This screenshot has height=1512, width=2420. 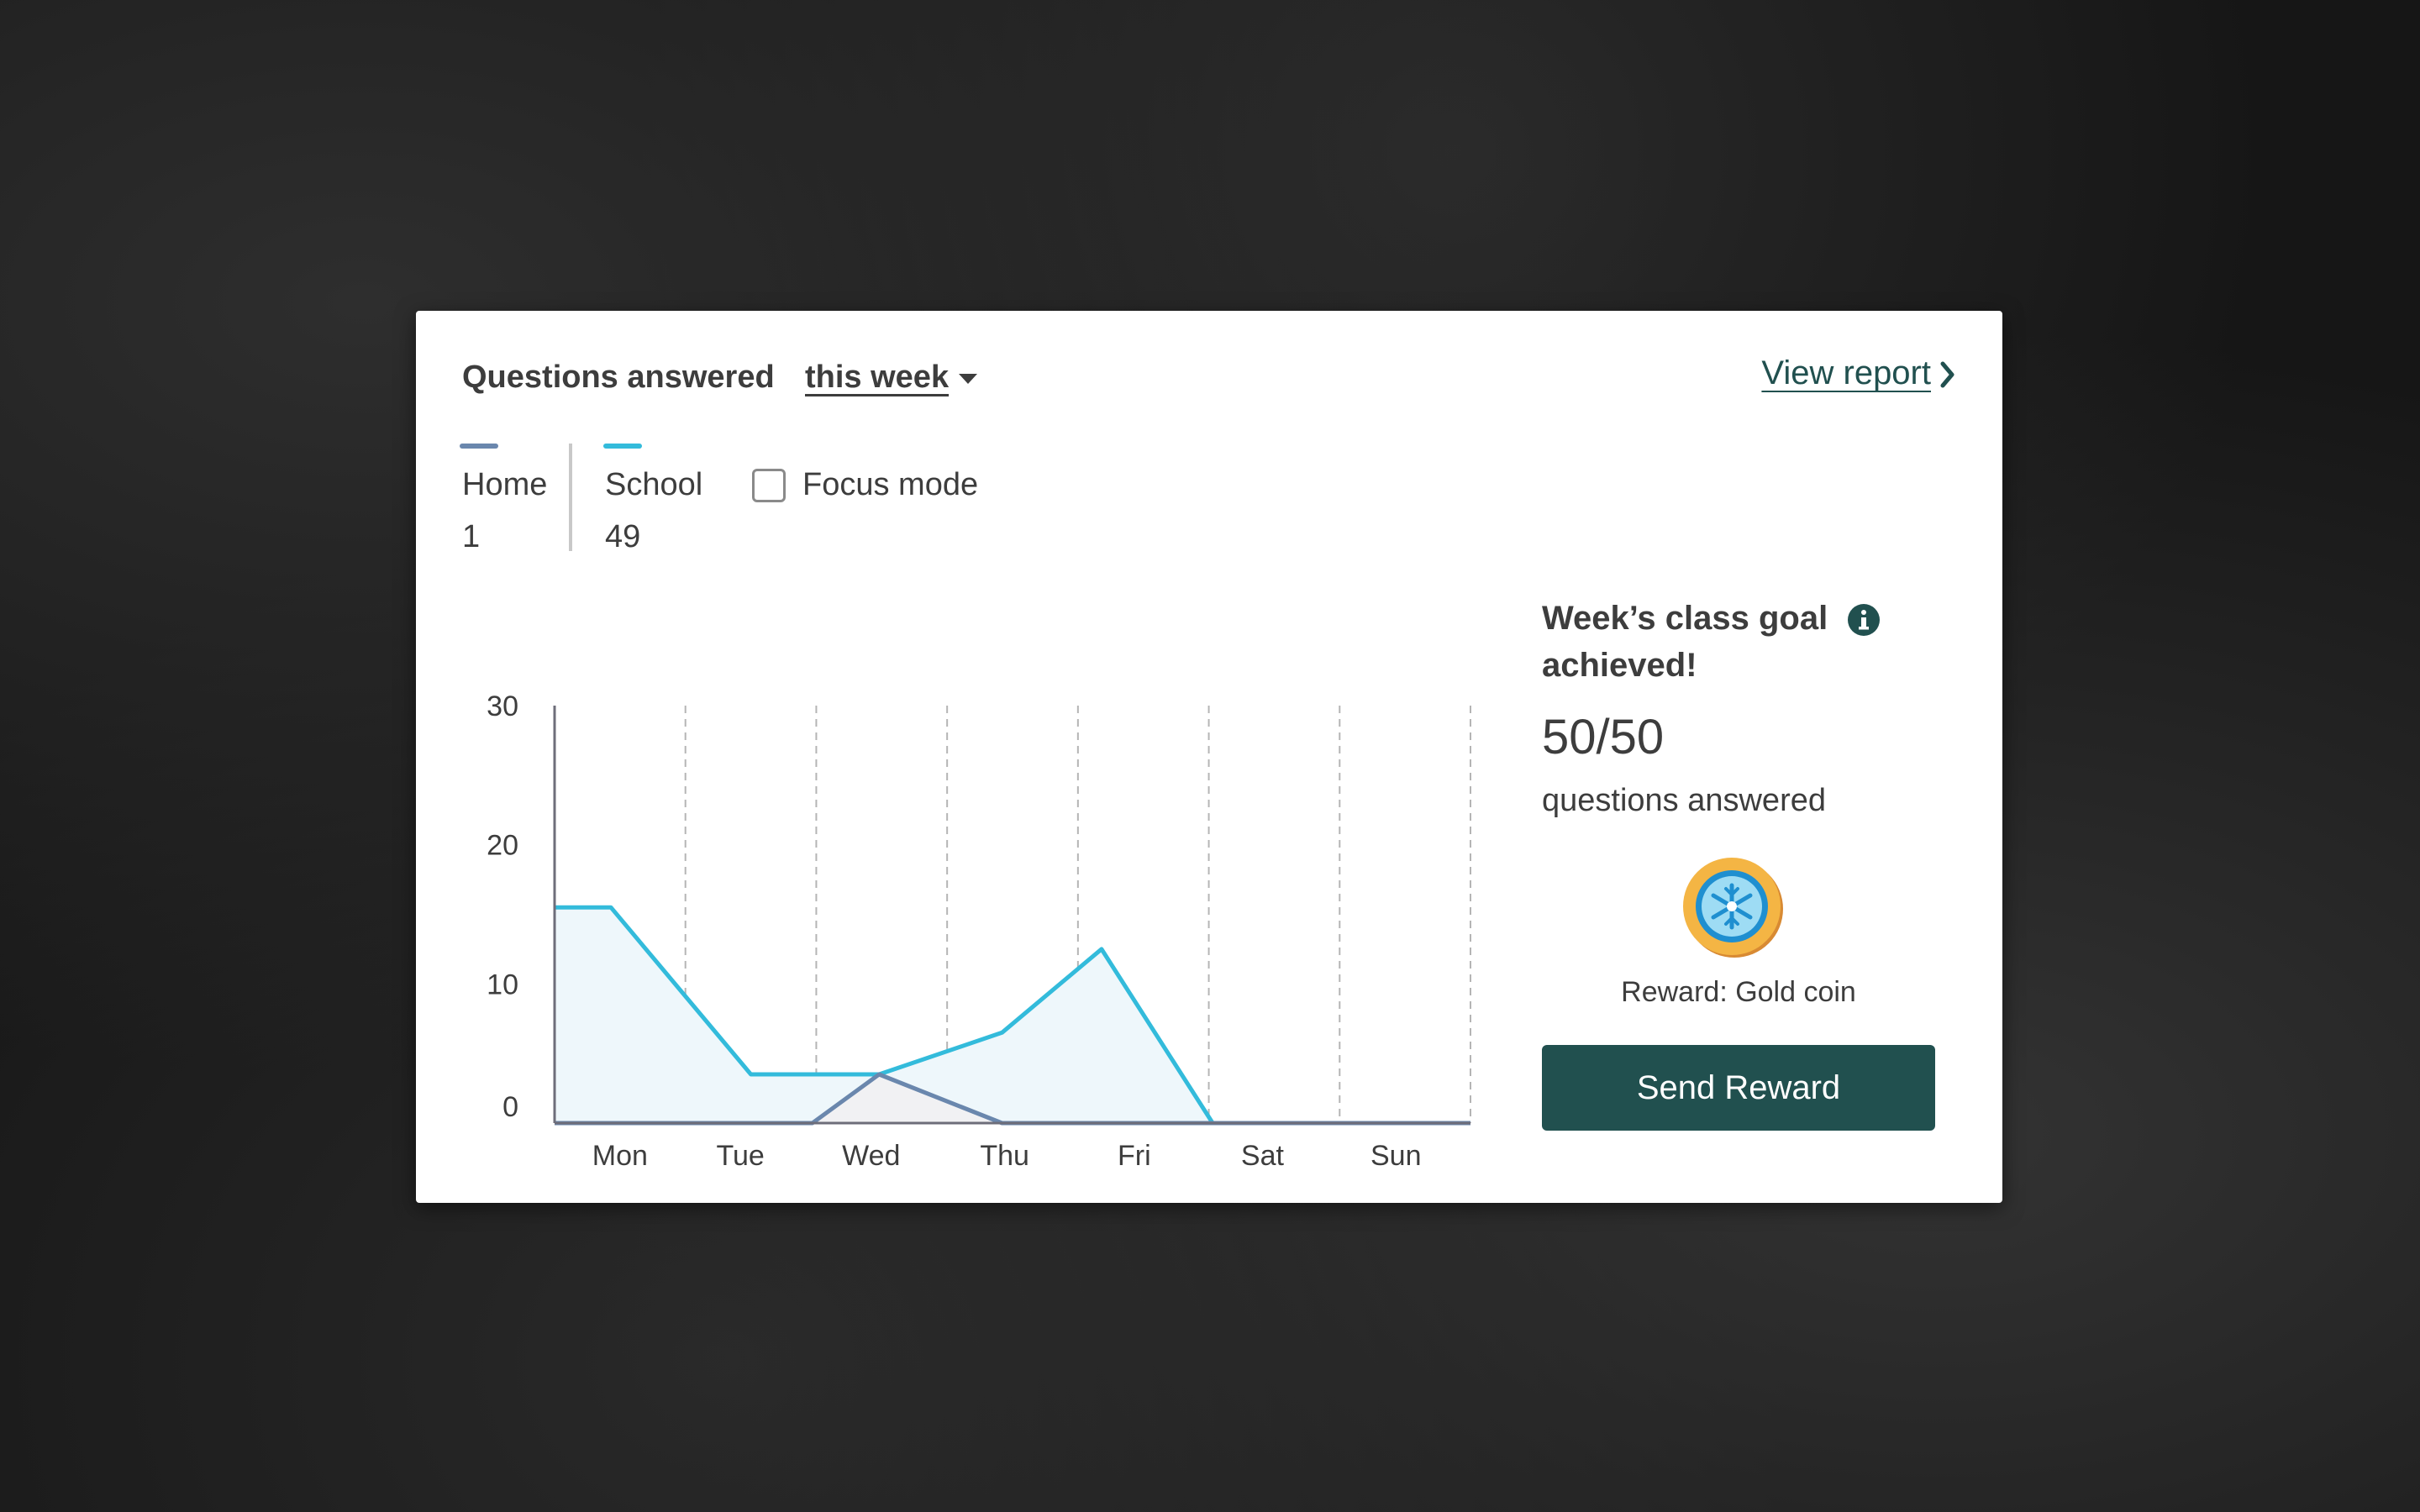 I want to click on questions-chart: 0 10 20 30 Mon Tue Wed Thu Fri Sat Sun, so click(x=979, y=929).